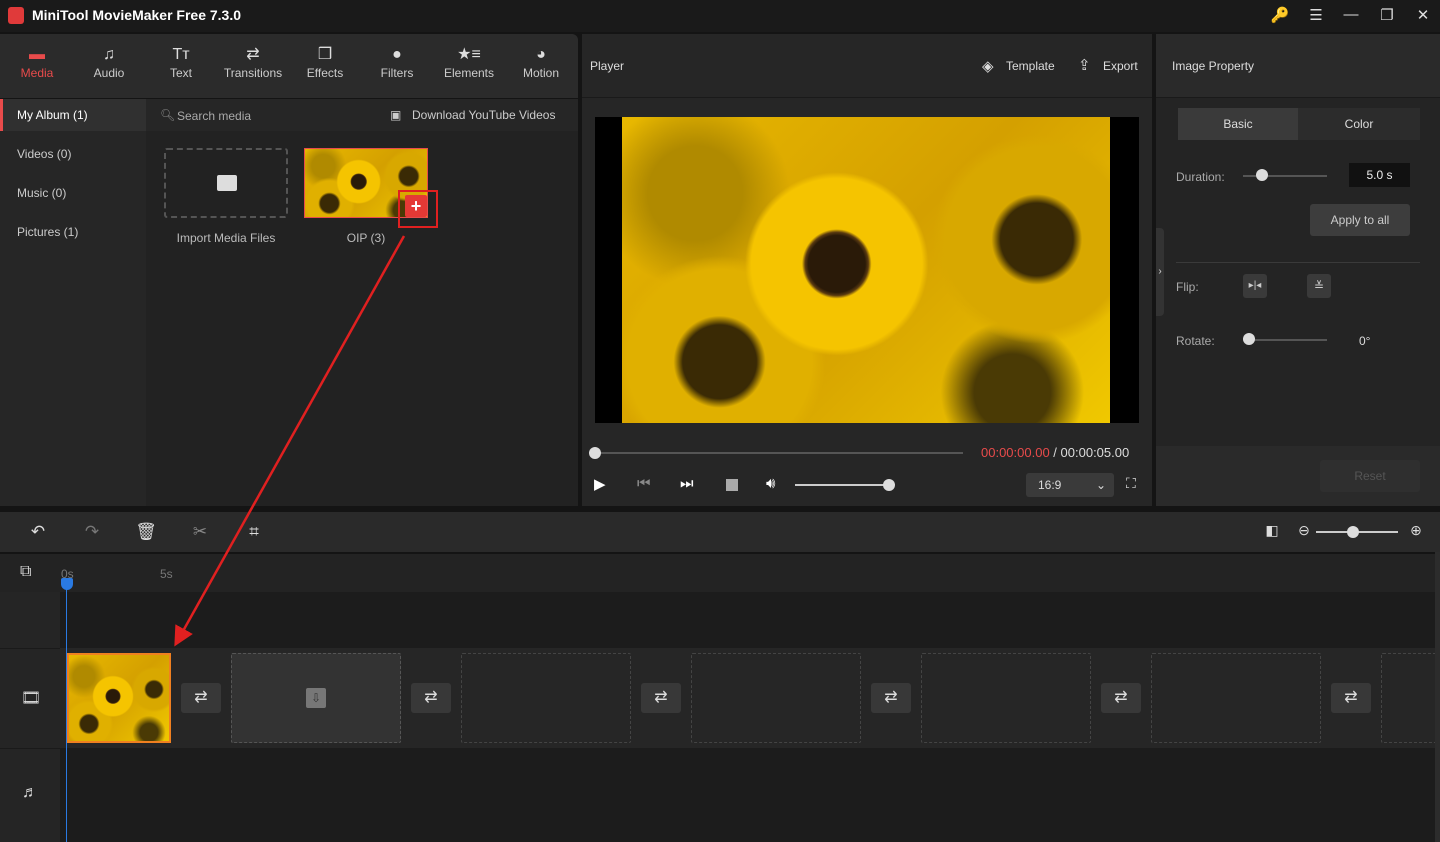 This screenshot has width=1440, height=842. I want to click on tab-label: Elements, so click(469, 73).